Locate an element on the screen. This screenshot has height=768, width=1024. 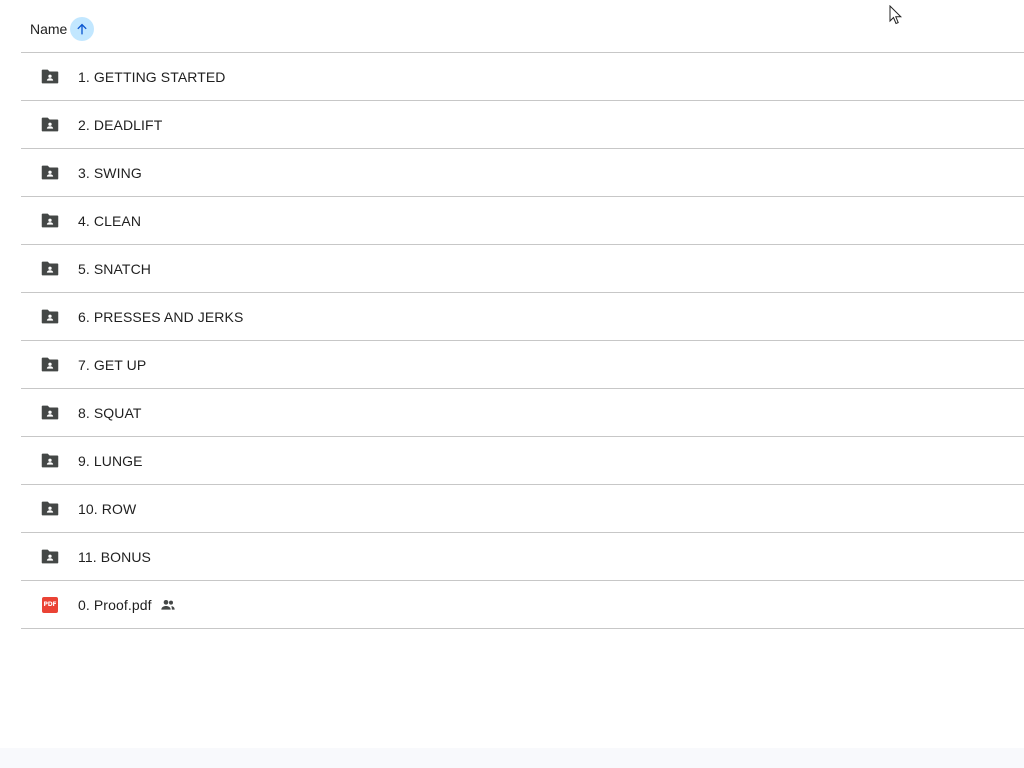
folder-name: 6. PRESSES AND JERKS is located at coordinates (161, 316).